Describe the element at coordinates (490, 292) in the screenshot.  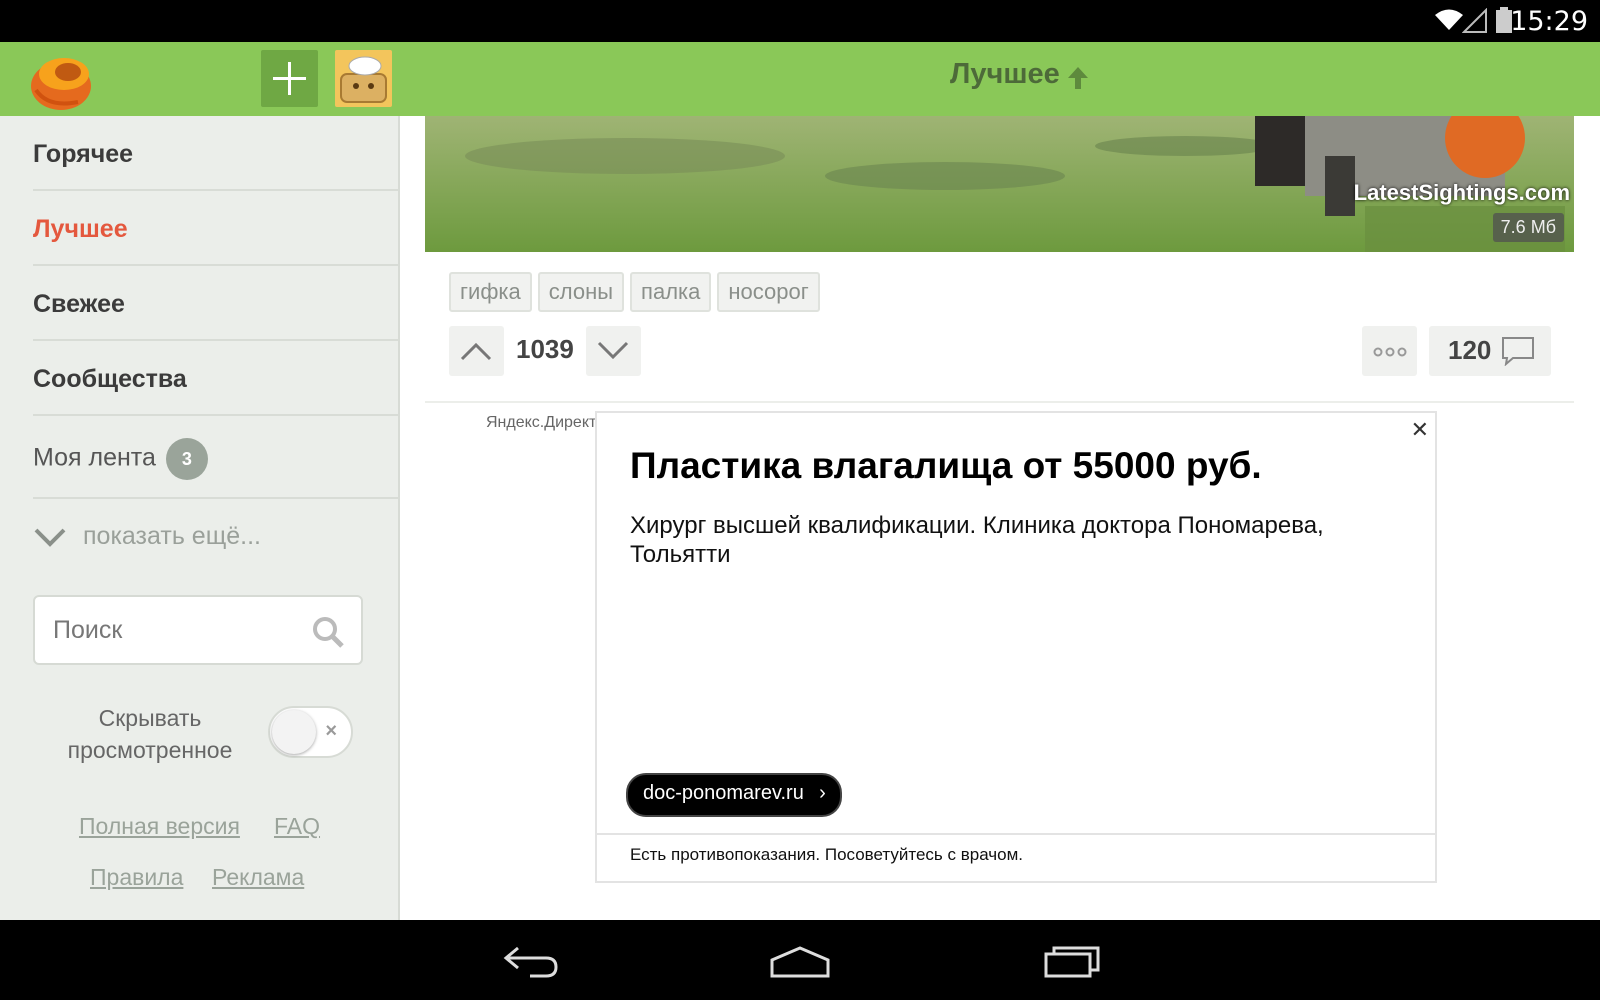
I see `tag: гифка` at that location.